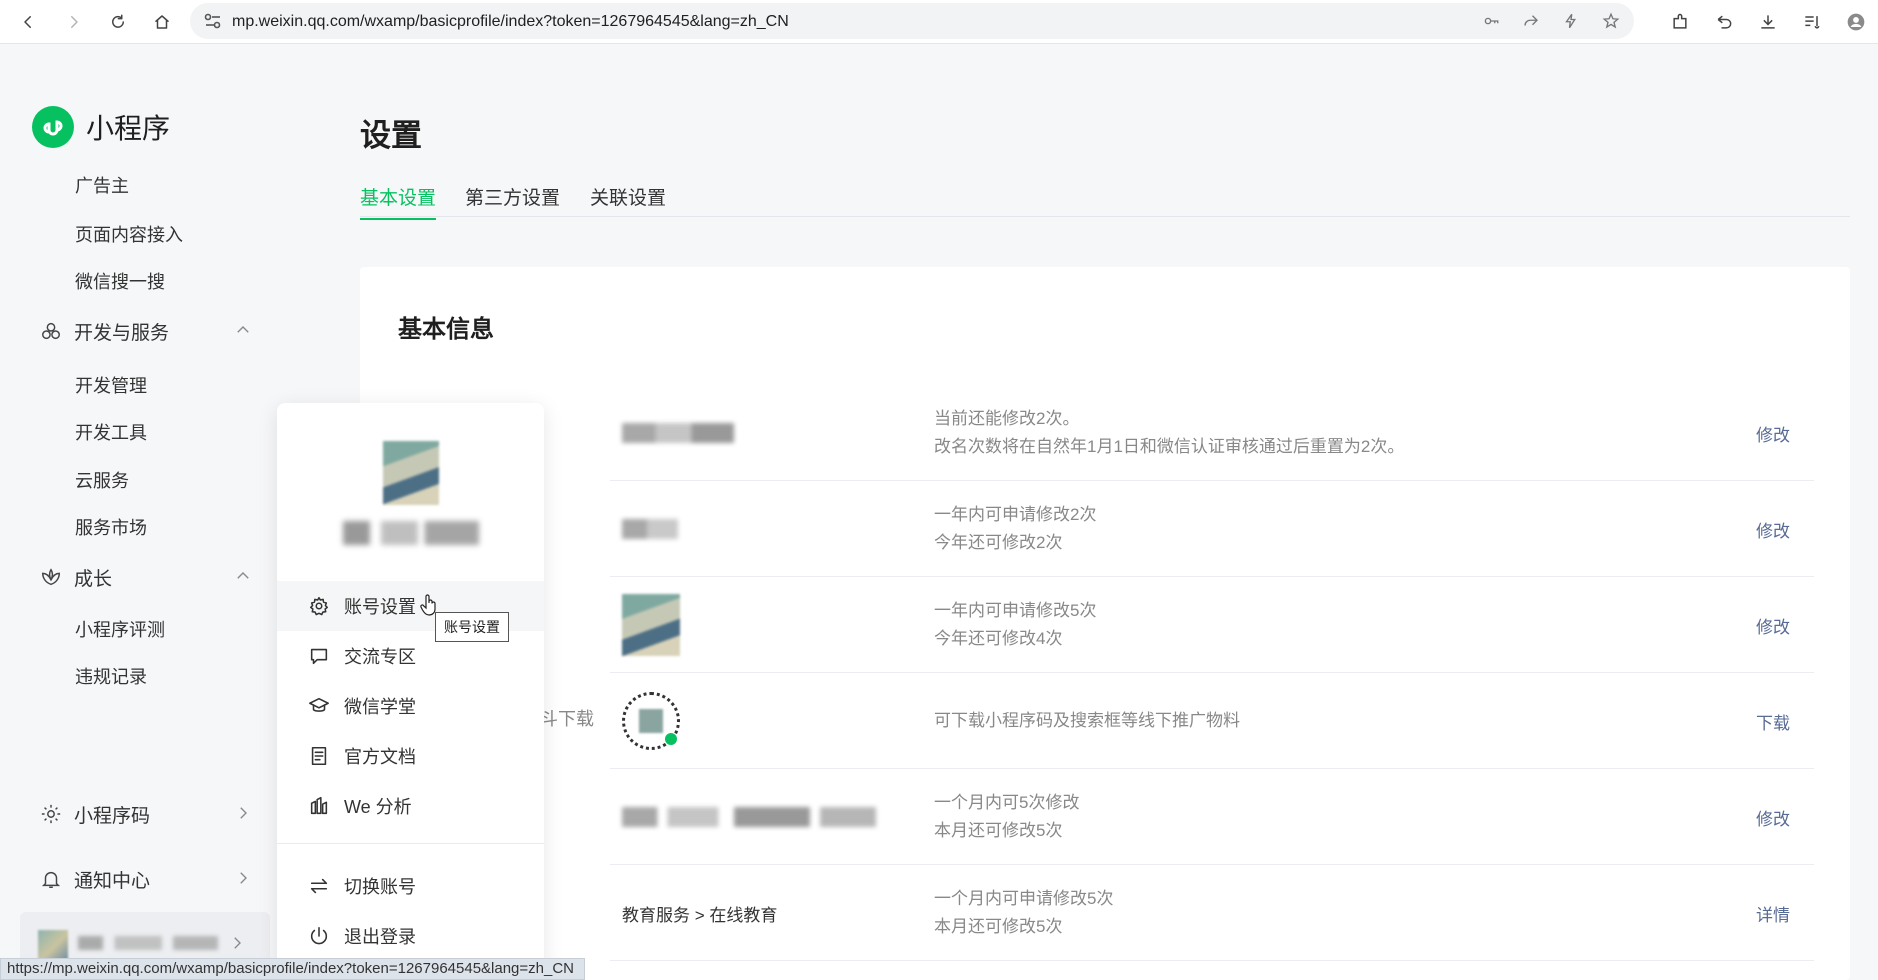  I want to click on info-row-avatar: 一年内可申请修改5次 今年还可修改4次 修改, so click(1212, 625).